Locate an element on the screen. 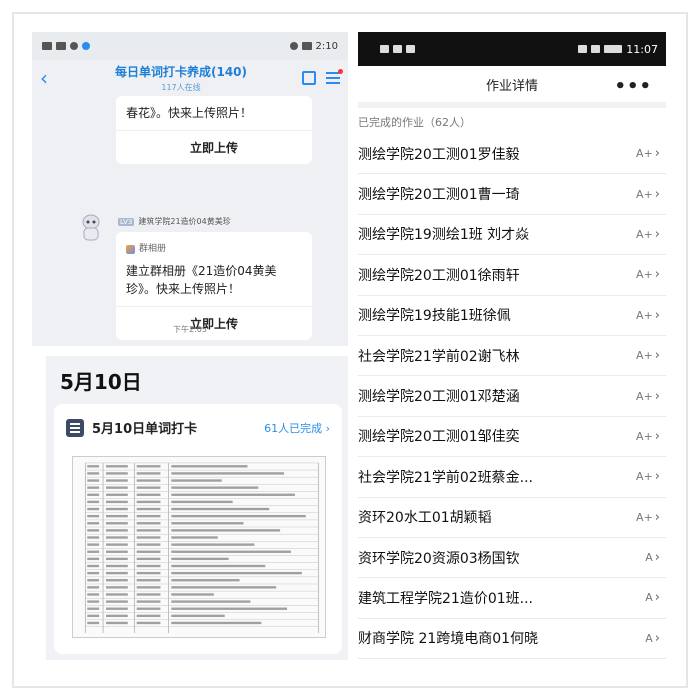 This screenshot has height=700, width=700. homework-row: 财商学院 21跨境电商01何晓 A › is located at coordinates (512, 639).